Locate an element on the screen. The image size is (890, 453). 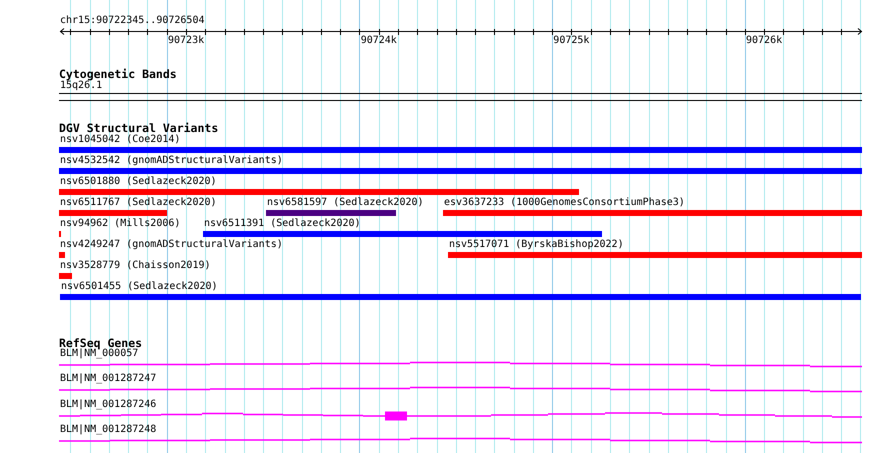
variant-label: nsv4532542 (gnomADStructuralVariants) is located at coordinates (171, 161).